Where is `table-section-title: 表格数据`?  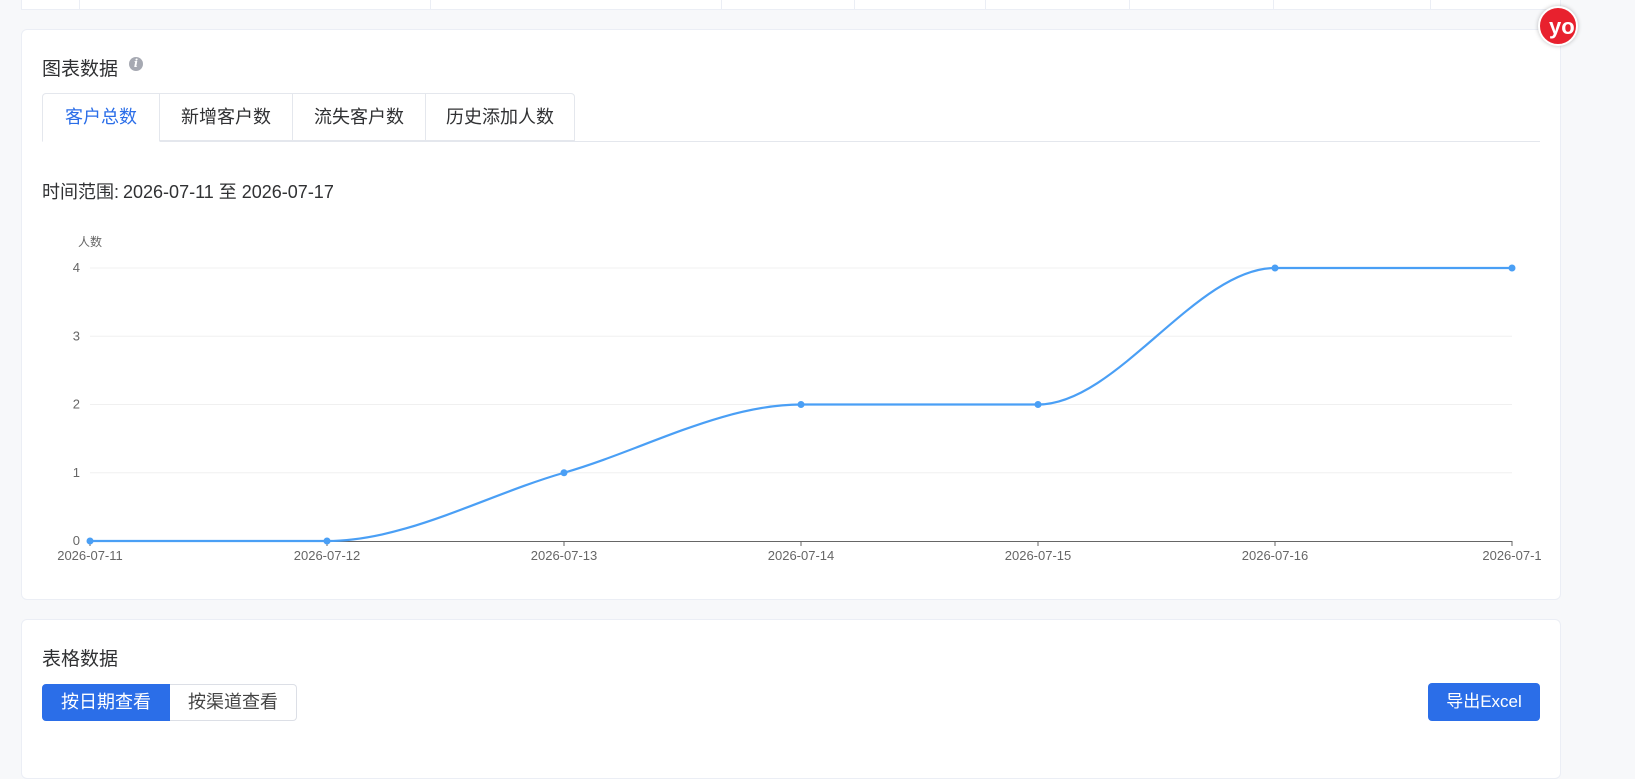
table-section-title: 表格数据 is located at coordinates (80, 659).